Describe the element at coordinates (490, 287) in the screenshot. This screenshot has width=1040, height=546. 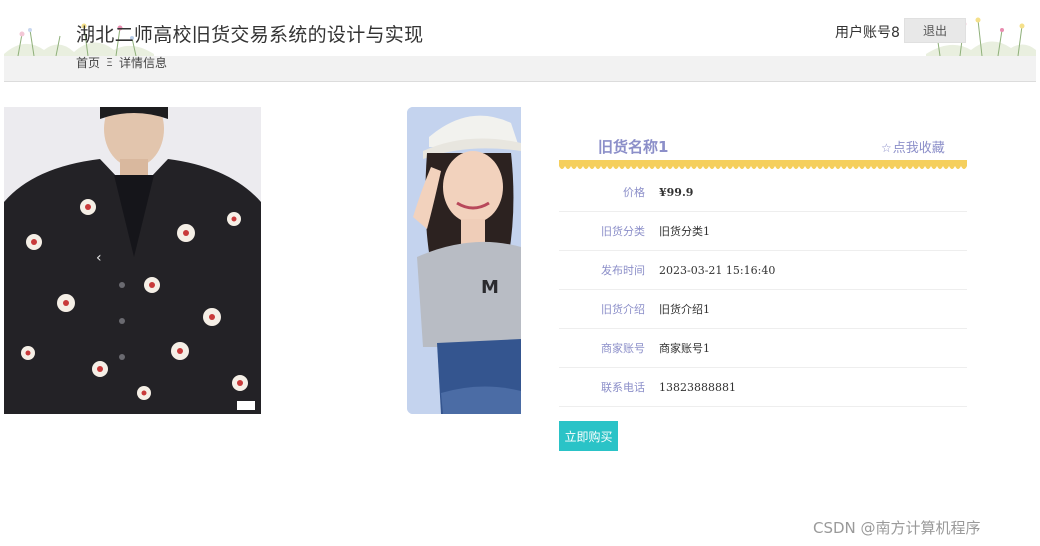
I see `svg-text: M` at that location.